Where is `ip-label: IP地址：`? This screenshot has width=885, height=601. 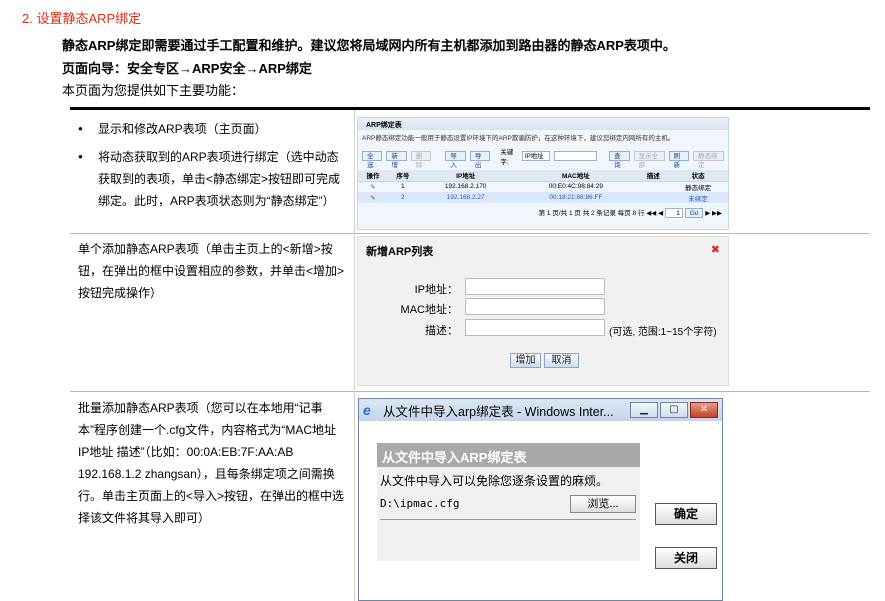
ip-label: IP地址： is located at coordinates (436, 290).